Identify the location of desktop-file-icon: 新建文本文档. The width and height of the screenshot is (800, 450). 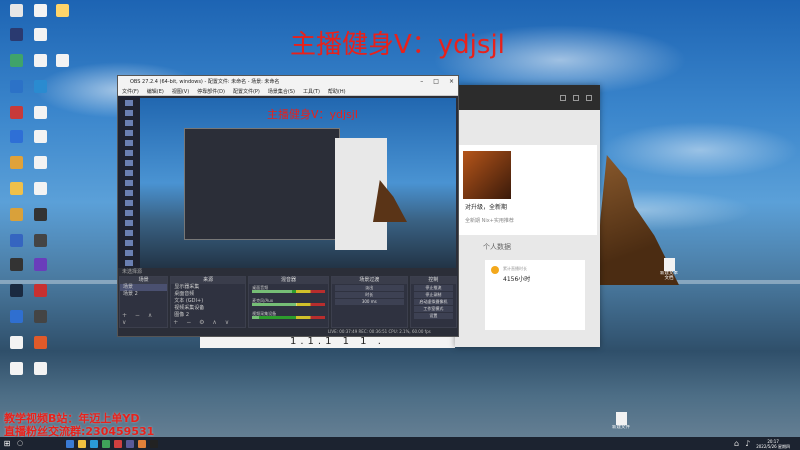
(669, 269).